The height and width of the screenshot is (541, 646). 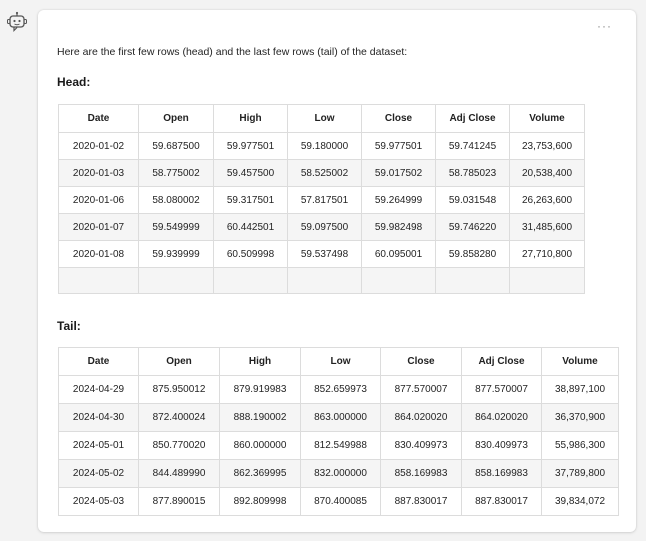 What do you see at coordinates (250, 118) in the screenshot?
I see `column-header: High` at bounding box center [250, 118].